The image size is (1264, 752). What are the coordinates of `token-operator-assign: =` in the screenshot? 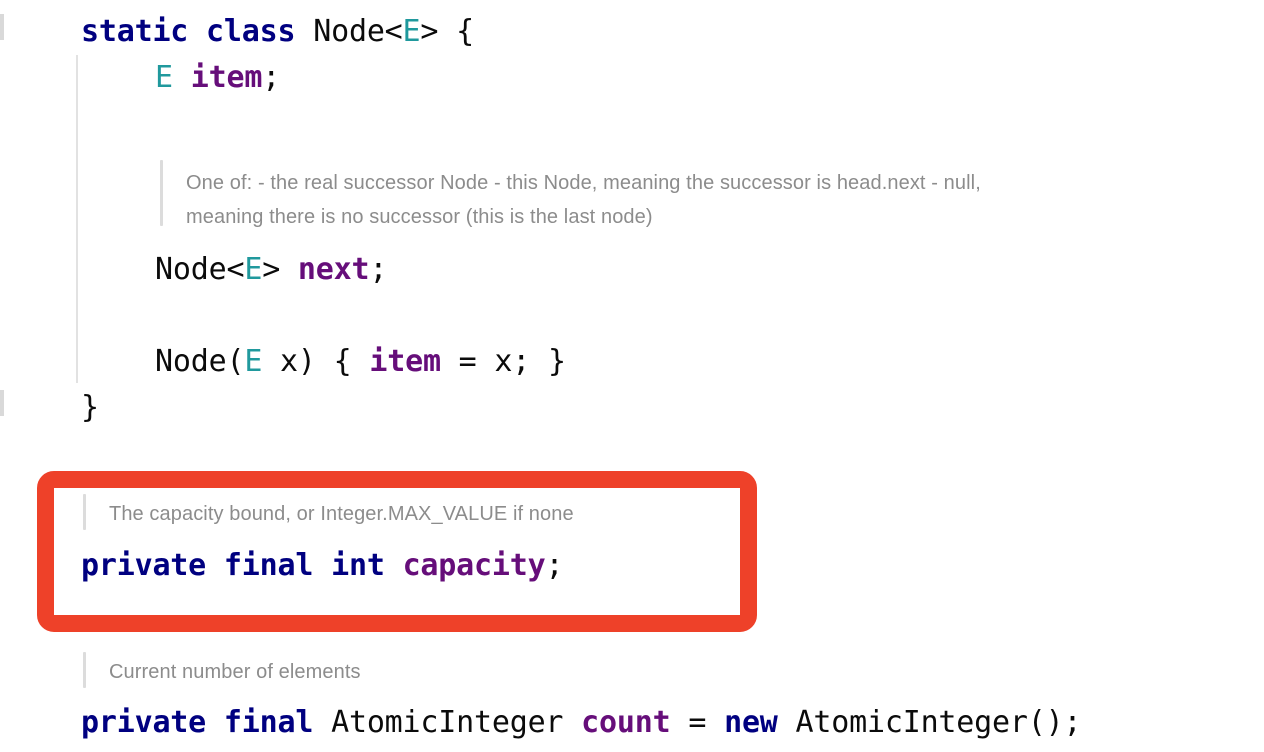 It's located at (697, 722).